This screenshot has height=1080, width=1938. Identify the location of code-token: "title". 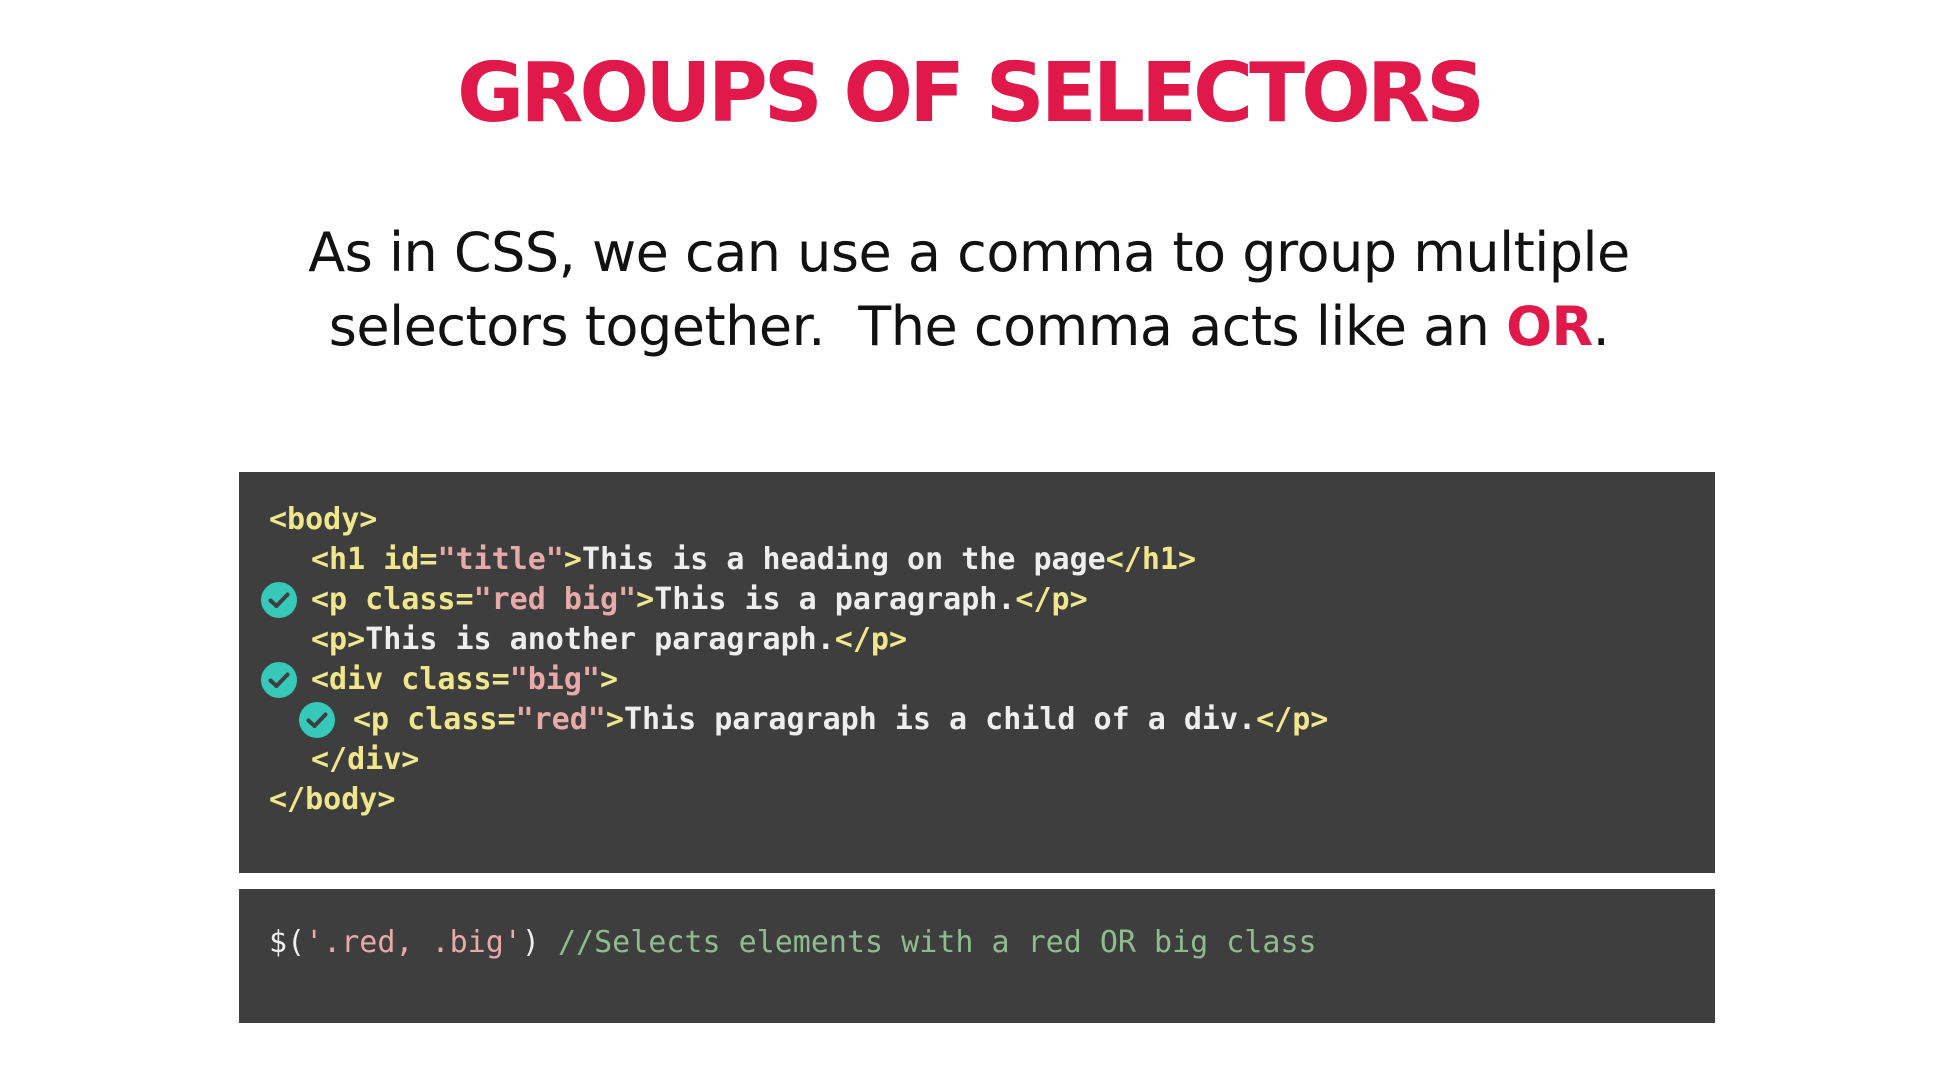
(500, 559).